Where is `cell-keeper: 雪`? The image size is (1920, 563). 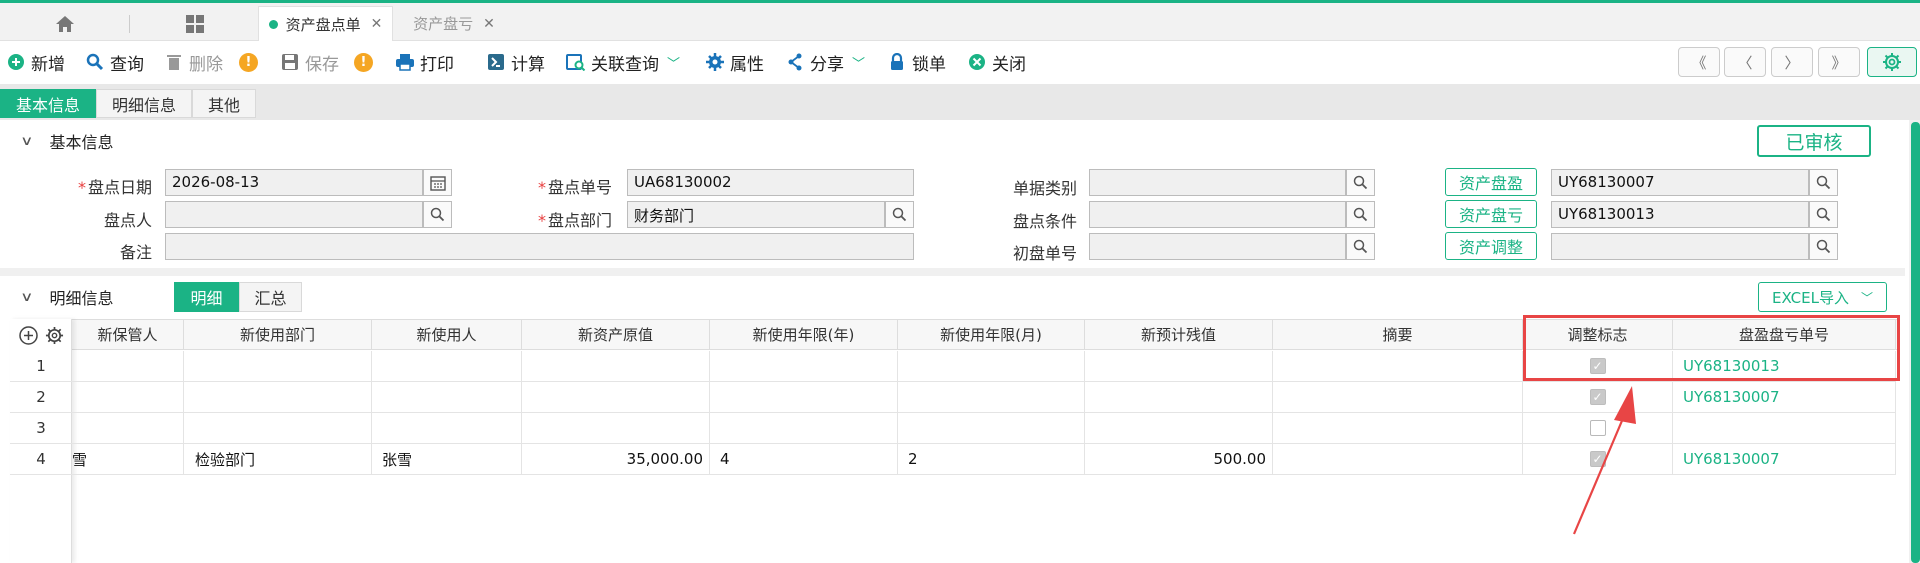 cell-keeper: 雪 is located at coordinates (128, 459).